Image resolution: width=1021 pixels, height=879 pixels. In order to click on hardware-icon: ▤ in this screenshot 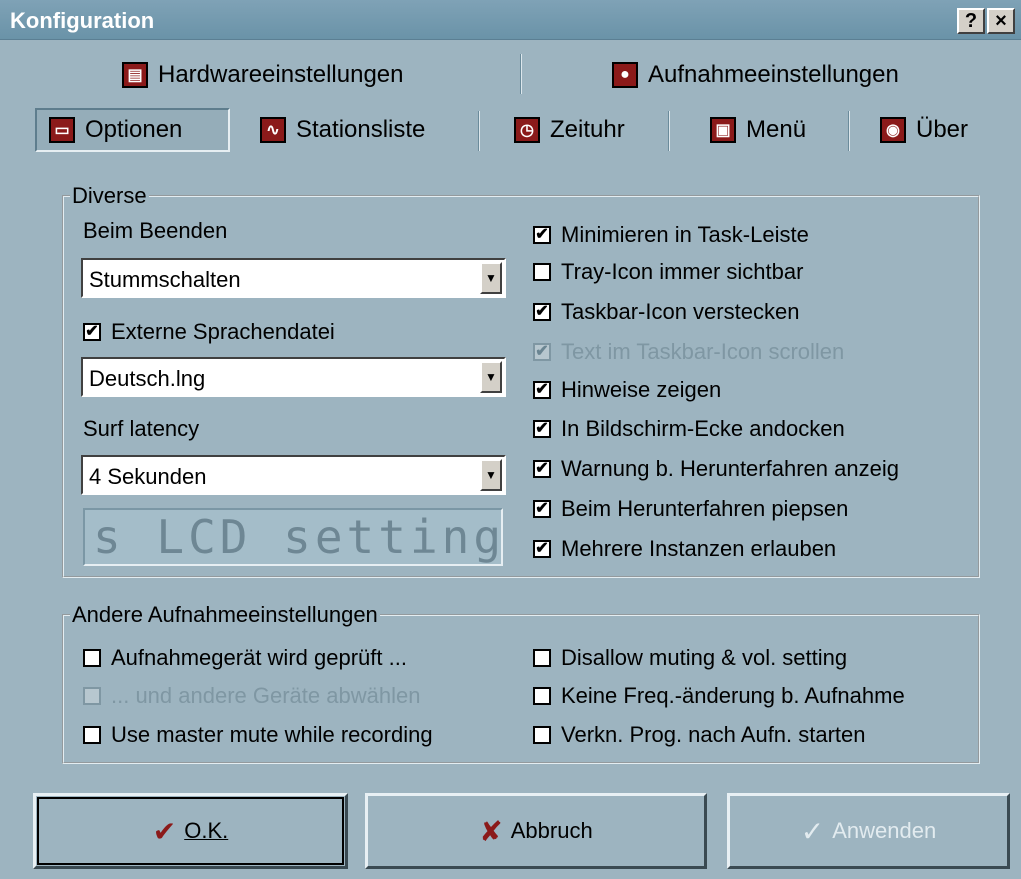, I will do `click(135, 75)`.